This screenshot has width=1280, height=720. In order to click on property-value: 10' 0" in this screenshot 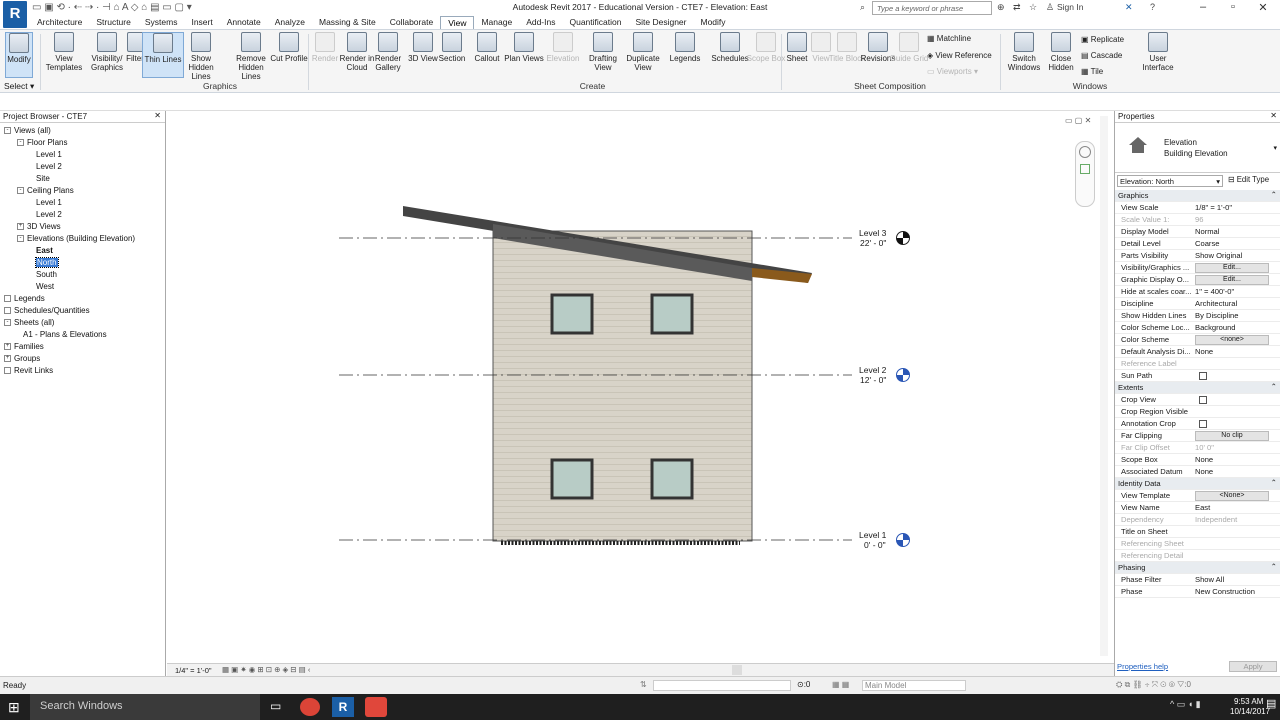, I will do `click(1204, 447)`.